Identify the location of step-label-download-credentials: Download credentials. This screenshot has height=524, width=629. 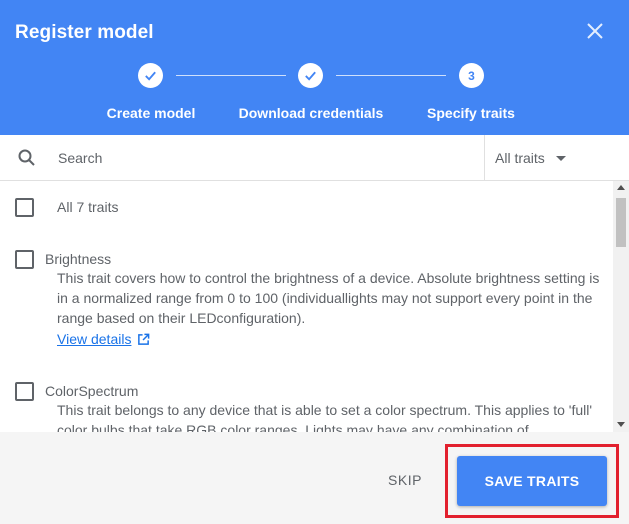
(311, 113).